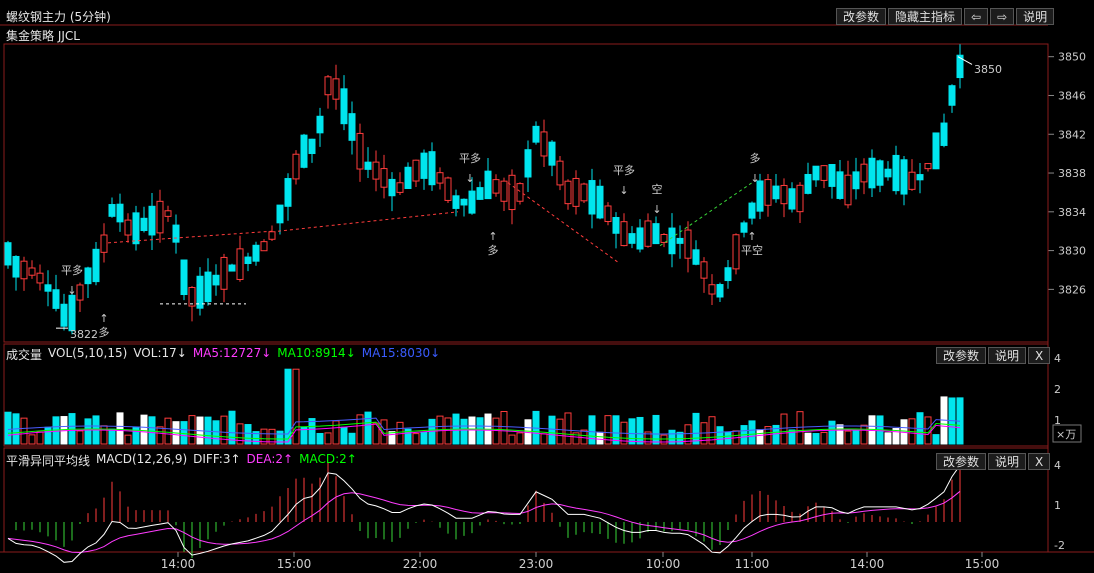  I want to click on macd-help-button: 说明, so click(1007, 461).